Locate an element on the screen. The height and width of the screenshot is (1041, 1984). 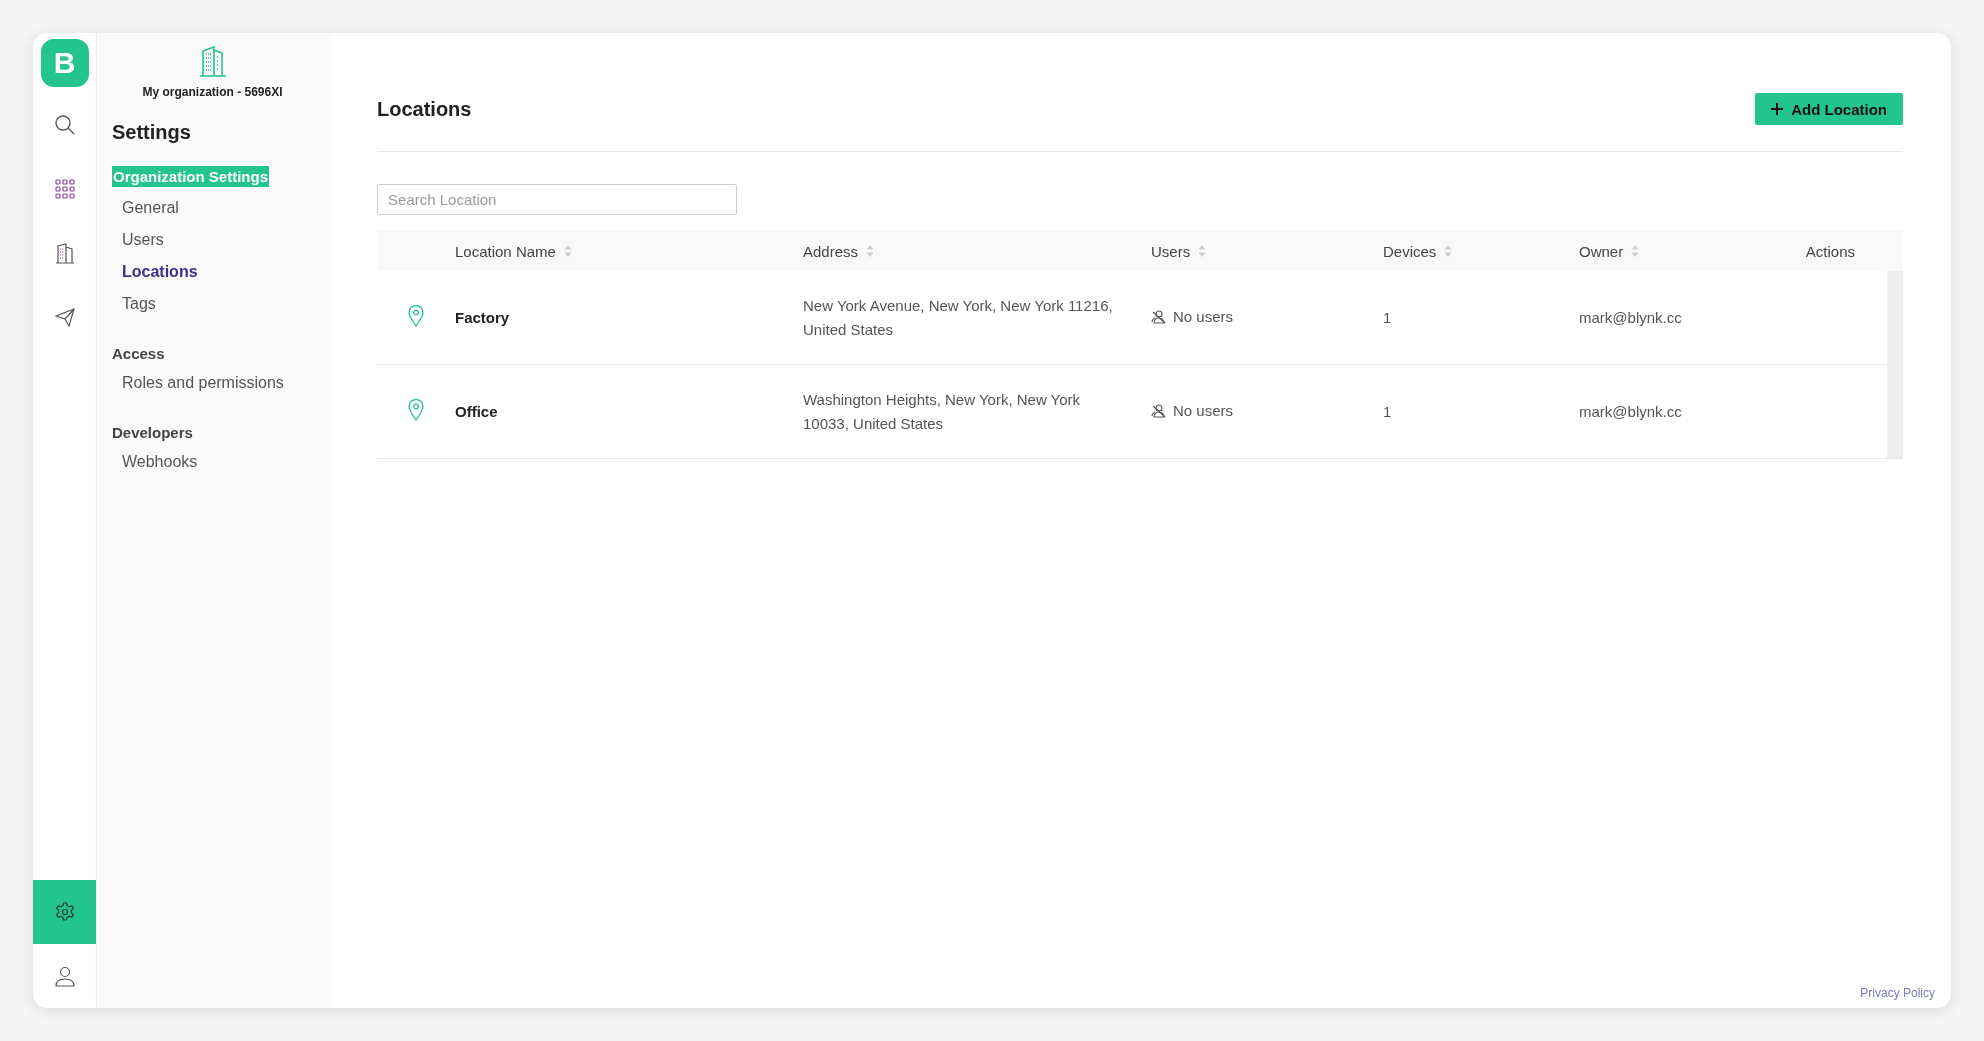
paper-plane-icon is located at coordinates (64, 317).